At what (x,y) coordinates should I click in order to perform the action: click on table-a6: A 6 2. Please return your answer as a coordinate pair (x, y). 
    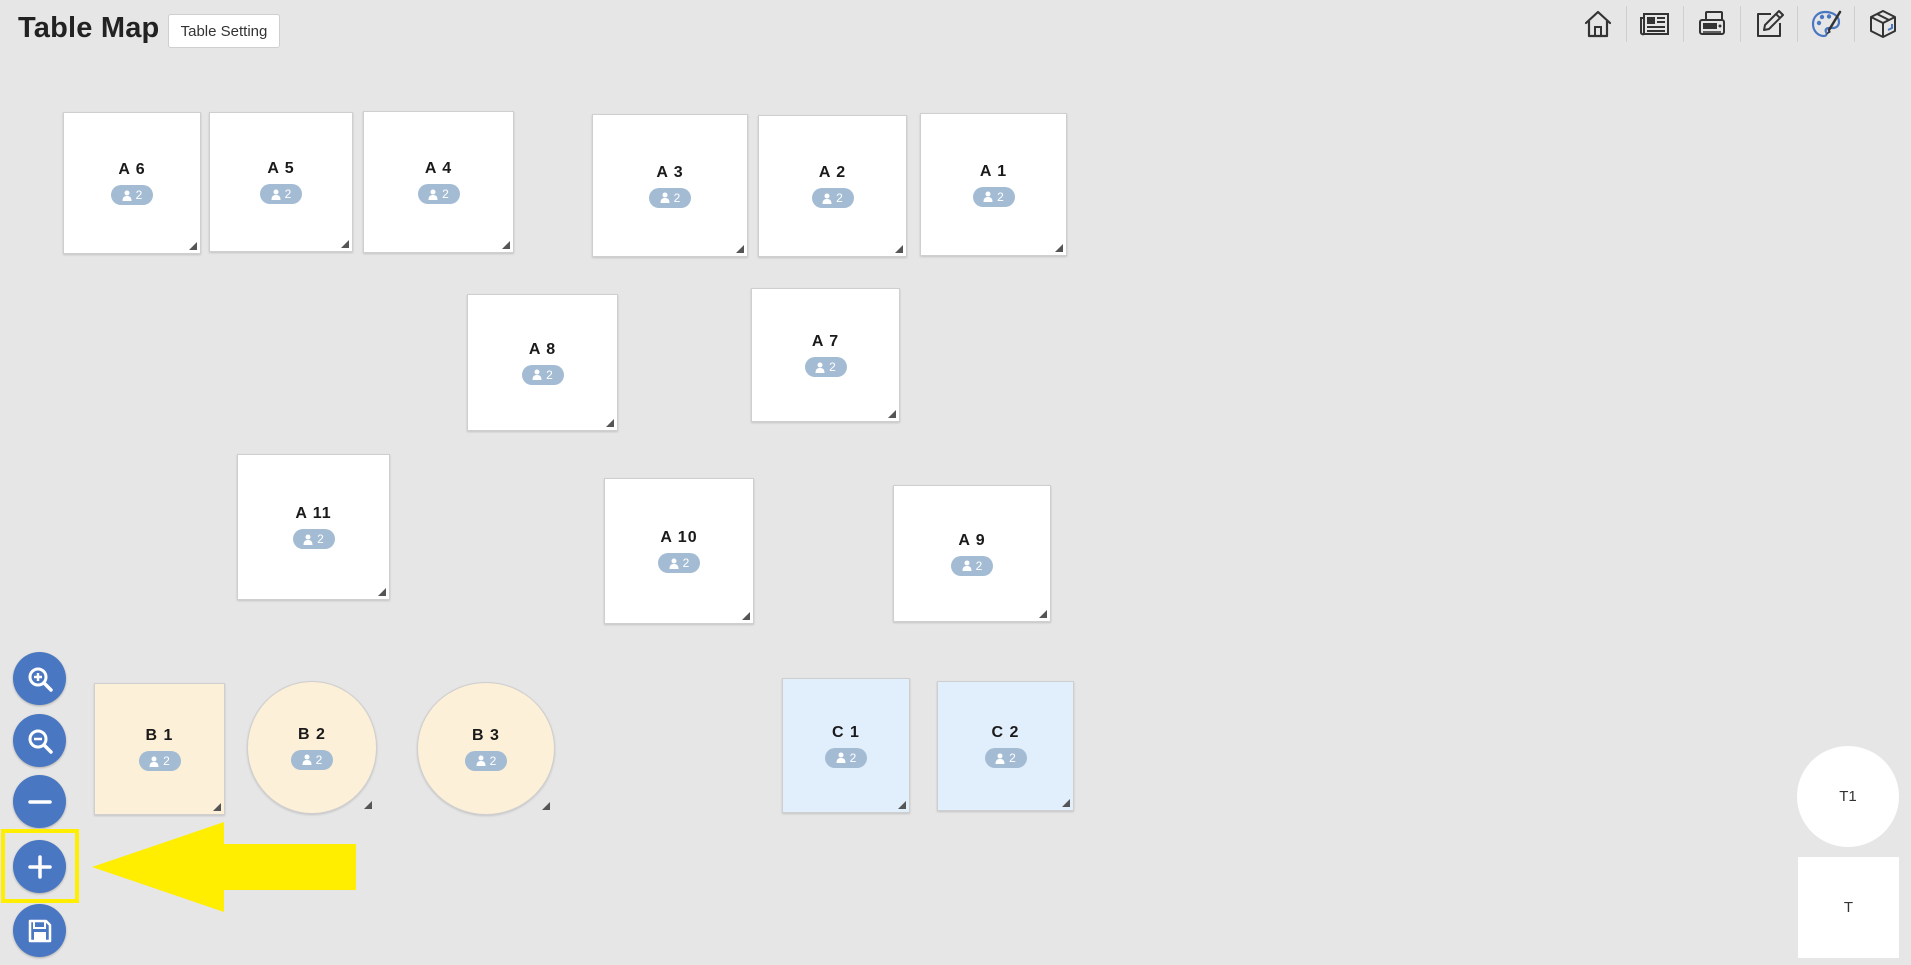
    Looking at the image, I should click on (132, 183).